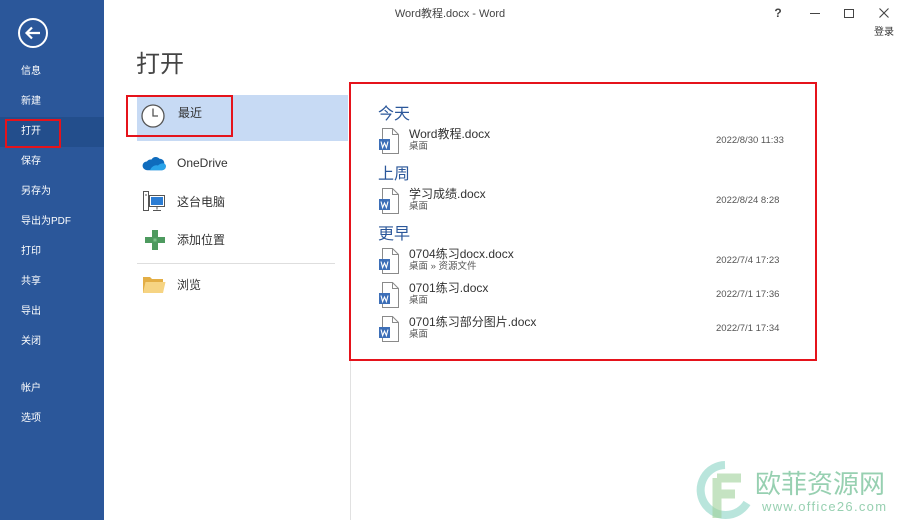 This screenshot has height=520, width=900. What do you see at coordinates (52, 282) in the screenshot?
I see `sidebar-item-share: 共享` at bounding box center [52, 282].